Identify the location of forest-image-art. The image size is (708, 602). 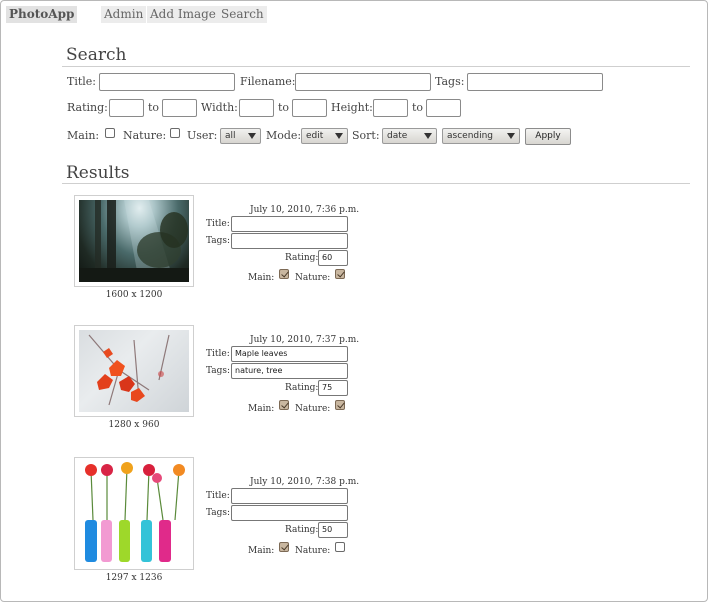
(134, 241).